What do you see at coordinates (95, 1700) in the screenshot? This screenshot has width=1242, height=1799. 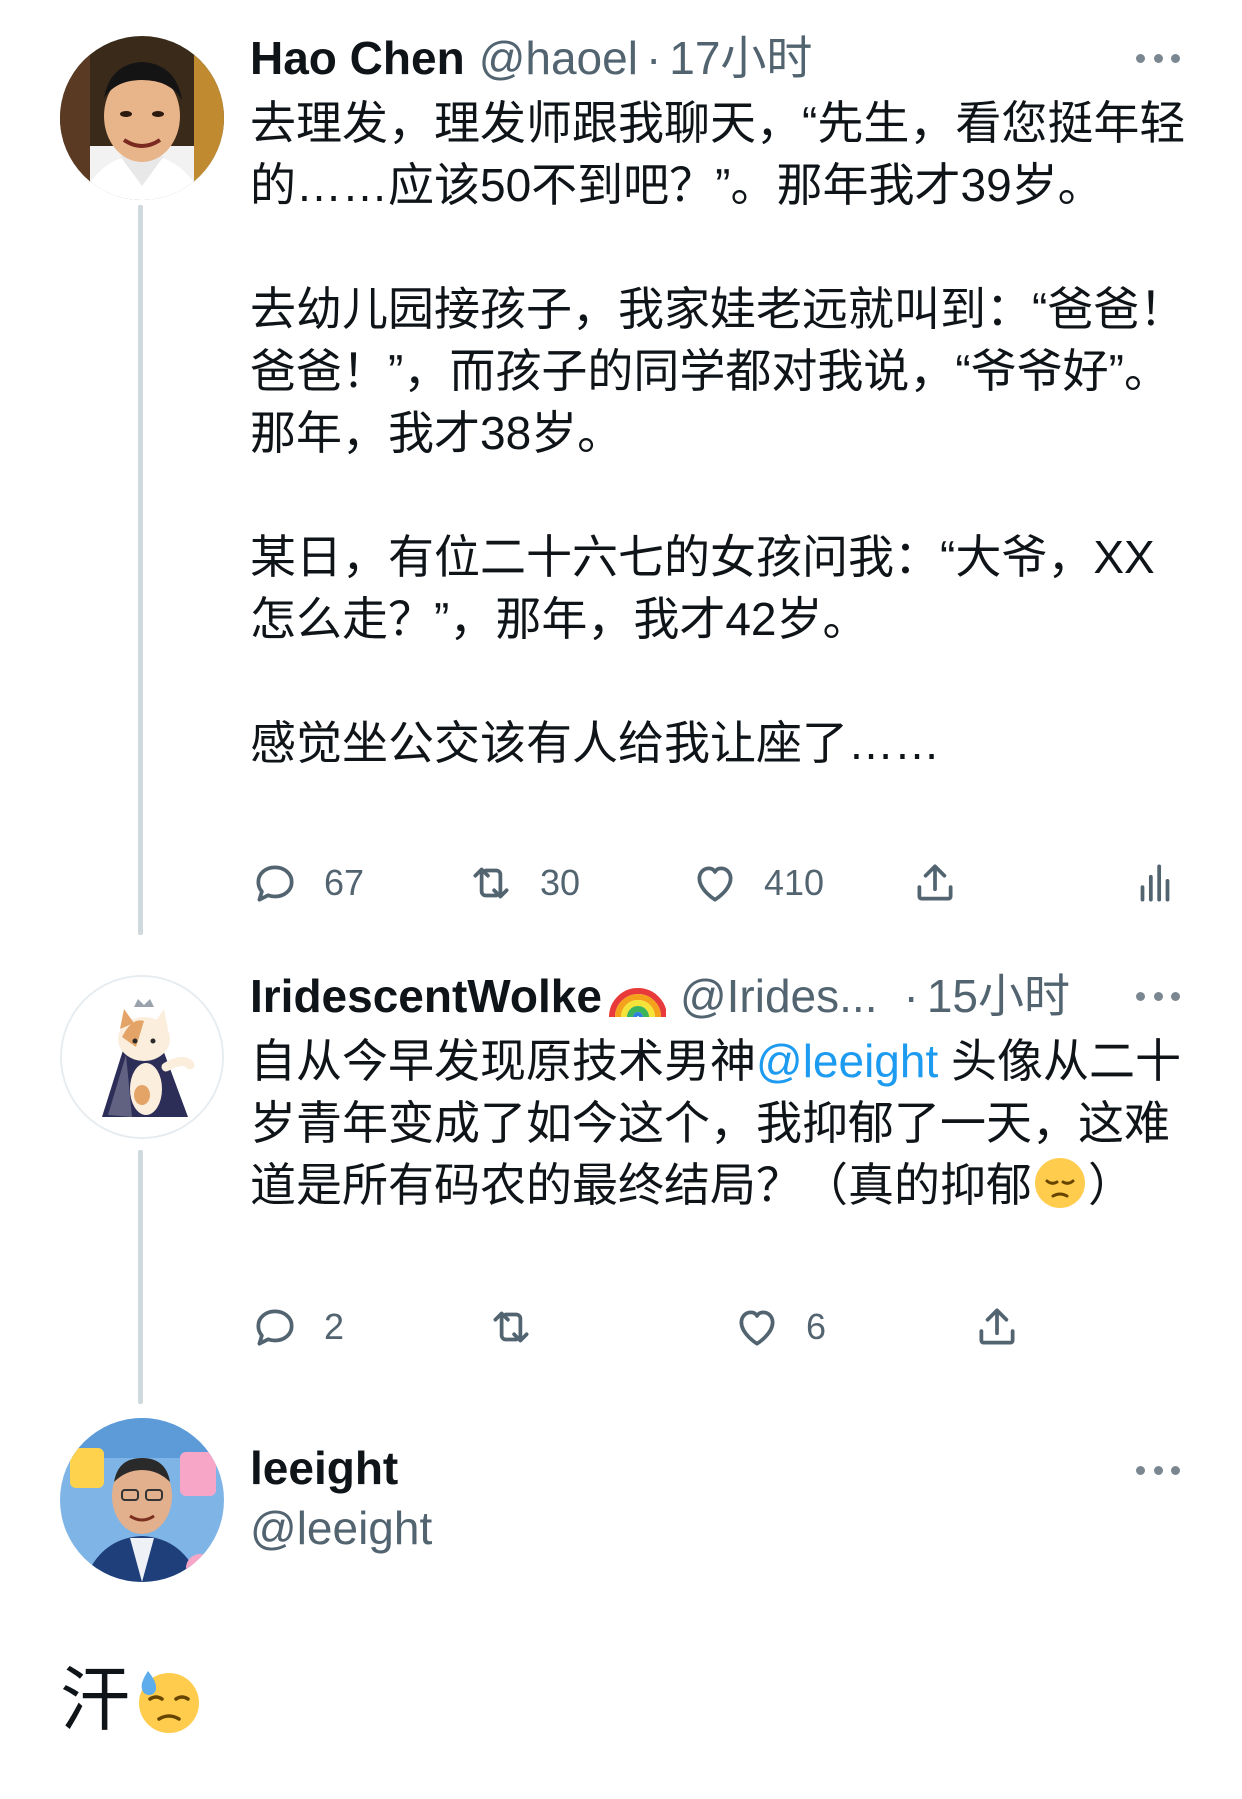 I see `main-tweet-word: 汗` at bounding box center [95, 1700].